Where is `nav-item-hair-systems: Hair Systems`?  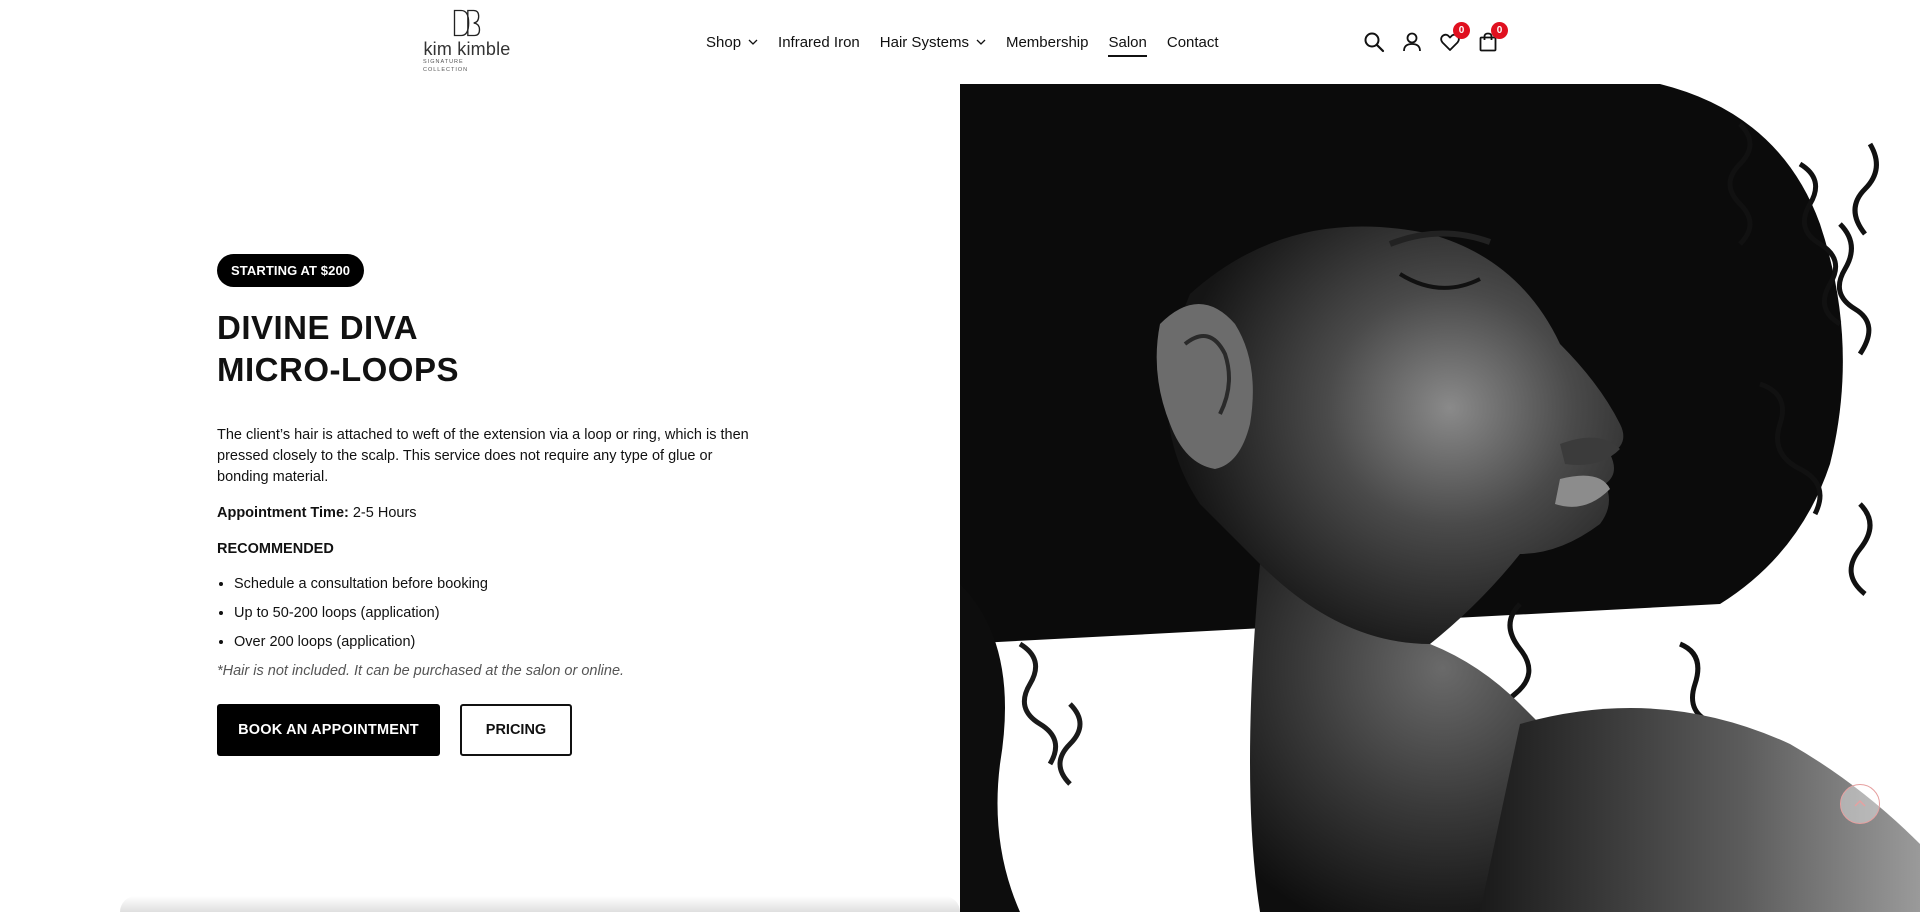 nav-item-hair-systems: Hair Systems is located at coordinates (933, 42).